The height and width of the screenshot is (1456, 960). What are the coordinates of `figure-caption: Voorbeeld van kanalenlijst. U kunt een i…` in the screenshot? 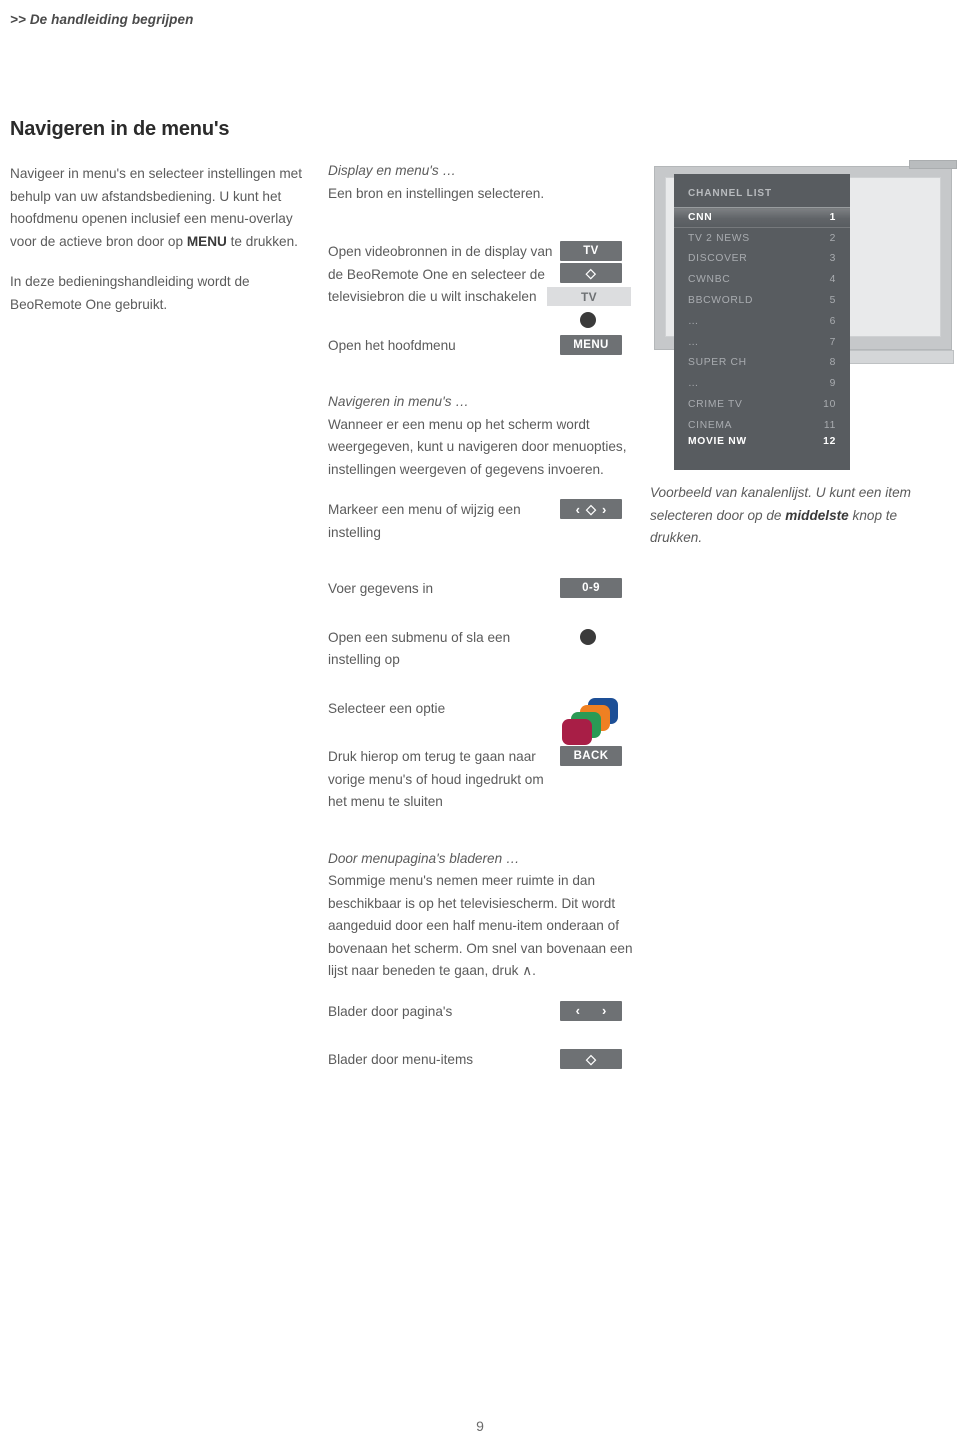 It's located at (800, 516).